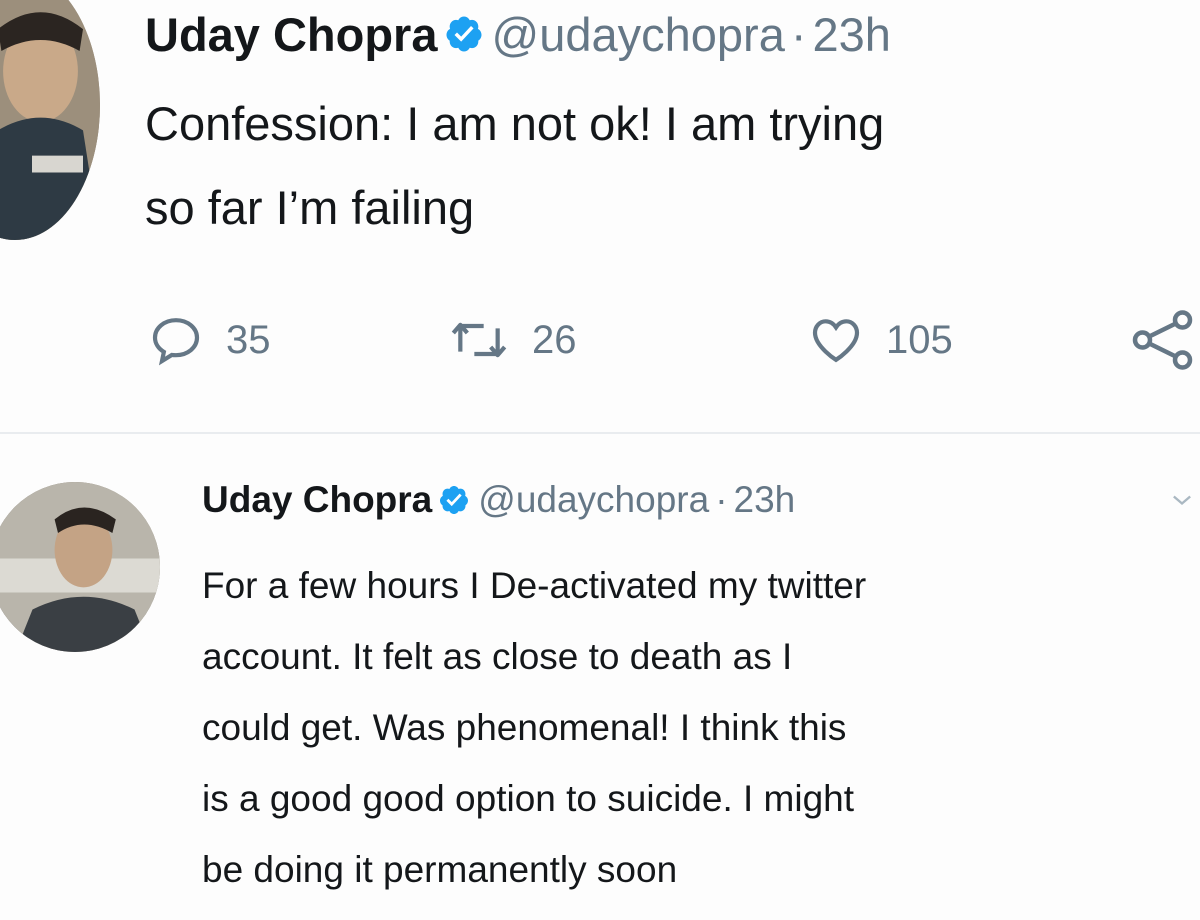 The height and width of the screenshot is (920, 1200). I want to click on like-button: 105, so click(880, 340).